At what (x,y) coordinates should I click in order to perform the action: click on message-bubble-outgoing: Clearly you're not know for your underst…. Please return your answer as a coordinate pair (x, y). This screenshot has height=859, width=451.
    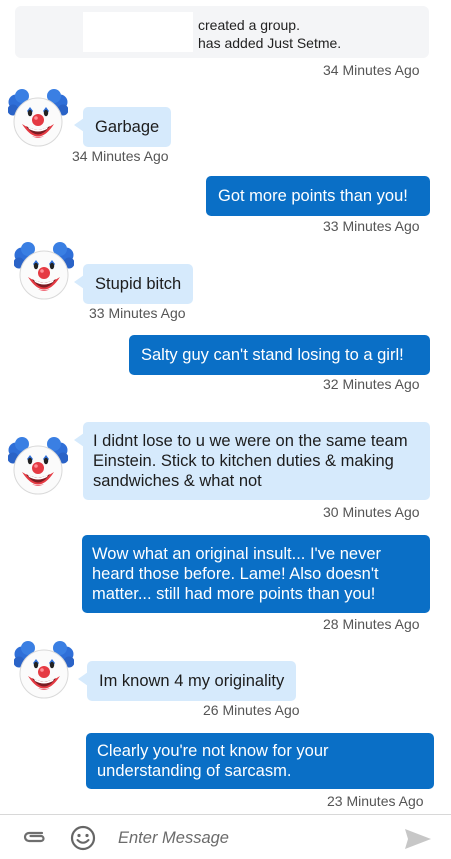
    Looking at the image, I should click on (260, 761).